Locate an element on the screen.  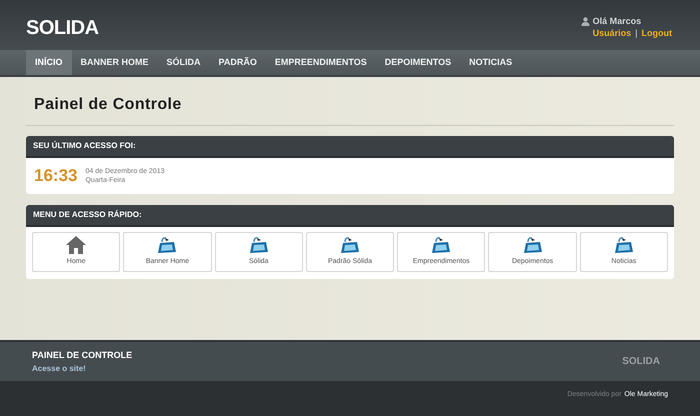
footer-brand: SOLIDA is located at coordinates (641, 362).